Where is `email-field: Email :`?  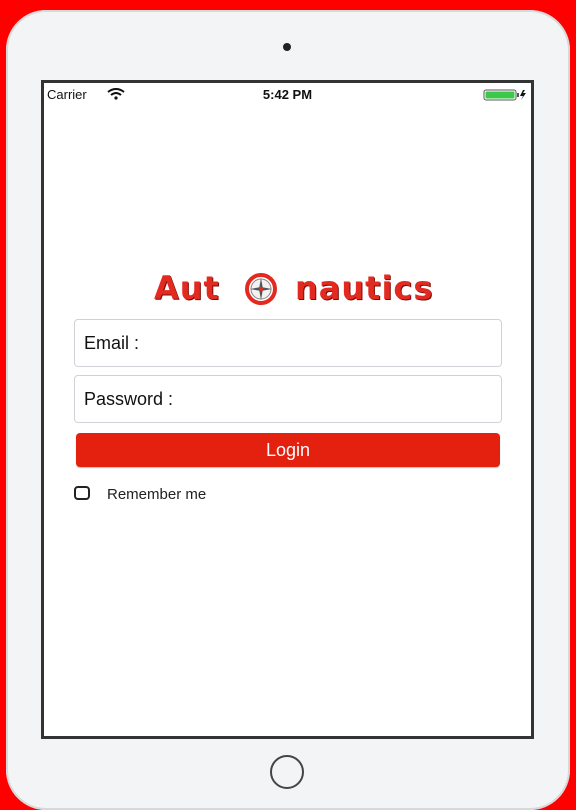
email-field: Email : is located at coordinates (288, 343).